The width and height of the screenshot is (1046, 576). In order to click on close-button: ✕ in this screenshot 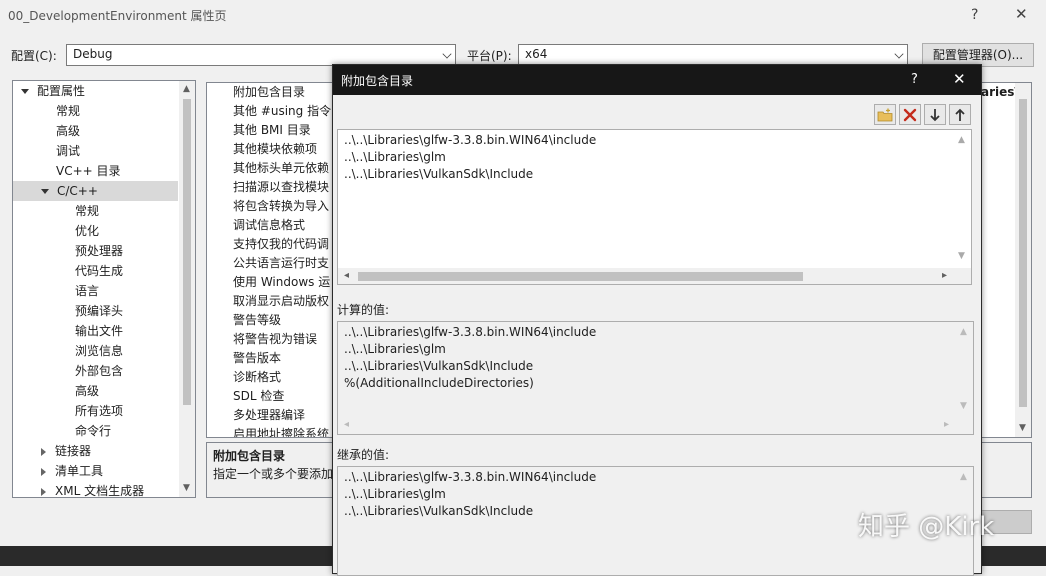, I will do `click(1021, 14)`.